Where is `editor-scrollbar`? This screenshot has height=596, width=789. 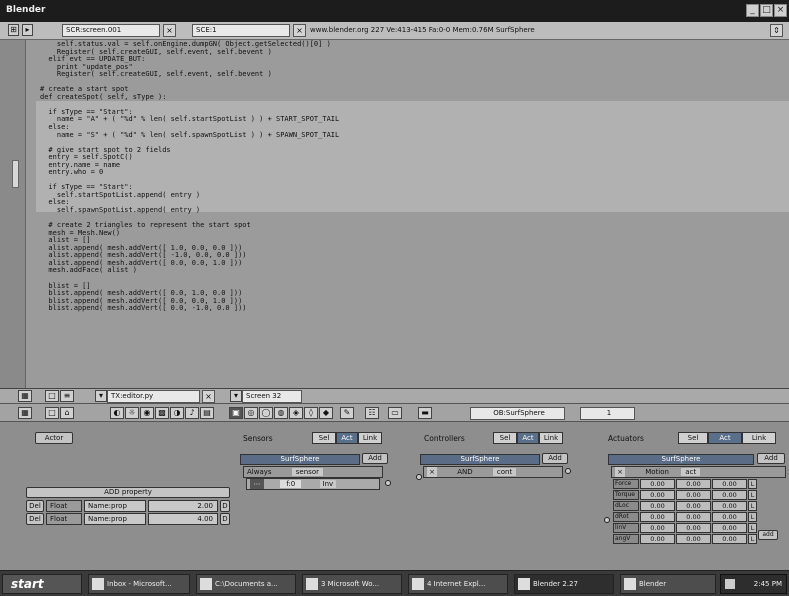 editor-scrollbar is located at coordinates (15, 174).